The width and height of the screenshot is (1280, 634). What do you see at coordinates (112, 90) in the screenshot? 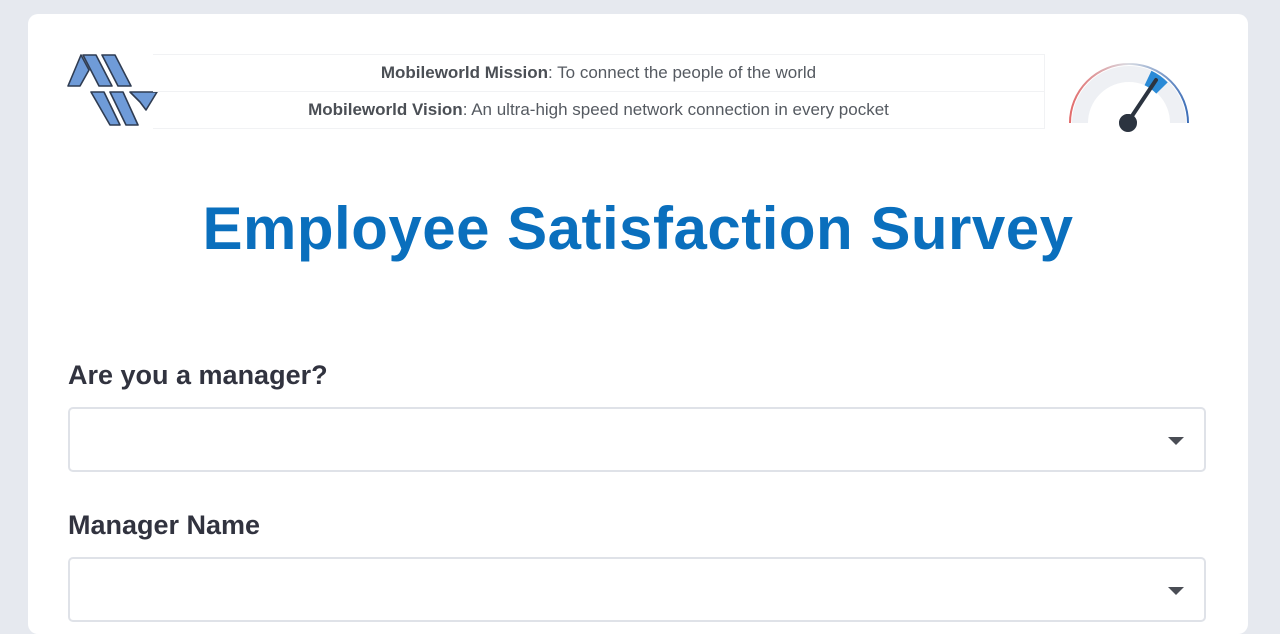
I see `mobileworld-logo-icon` at bounding box center [112, 90].